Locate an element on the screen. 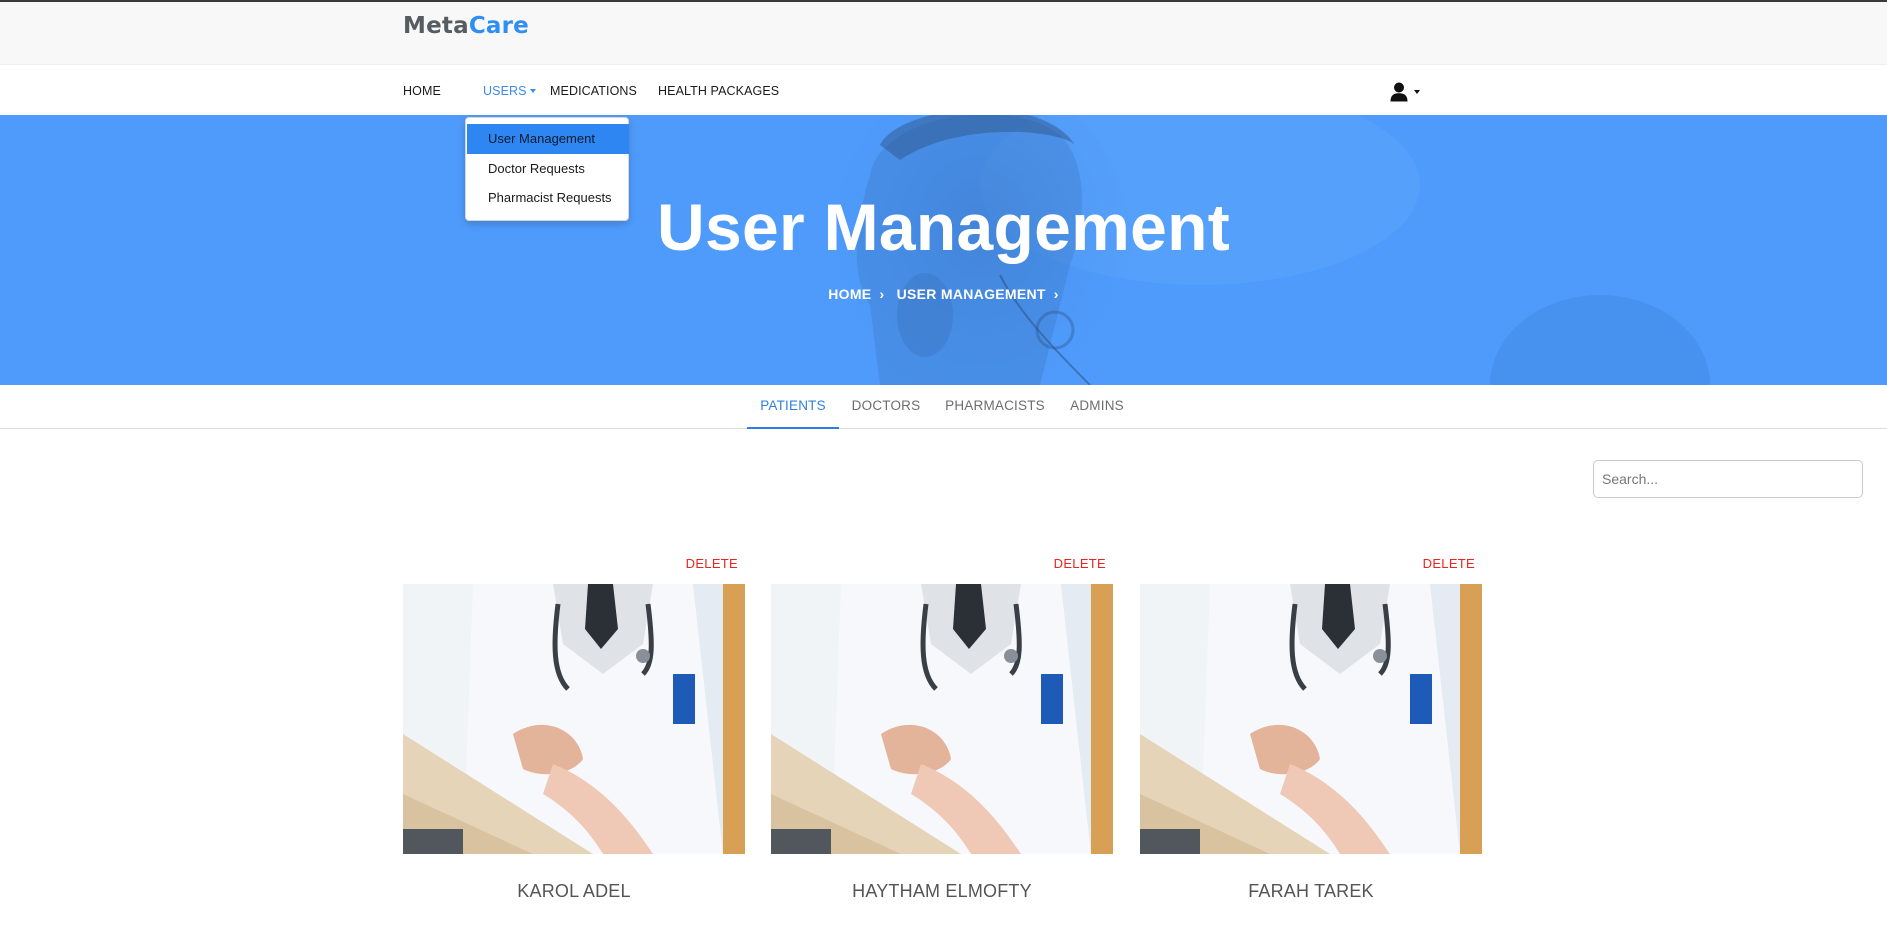  breadcrumb: HOME › USER MANAGEMENT › is located at coordinates (943, 294).